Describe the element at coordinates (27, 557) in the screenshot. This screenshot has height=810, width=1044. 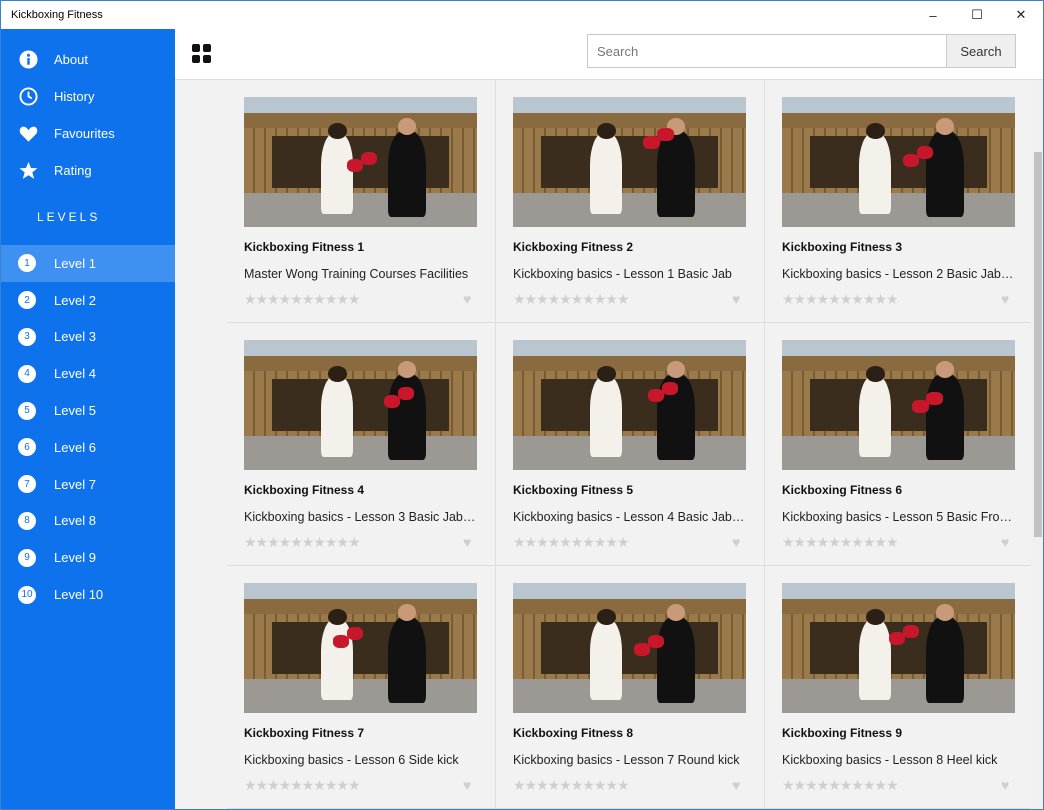
I see `level-number-badge: 9` at that location.